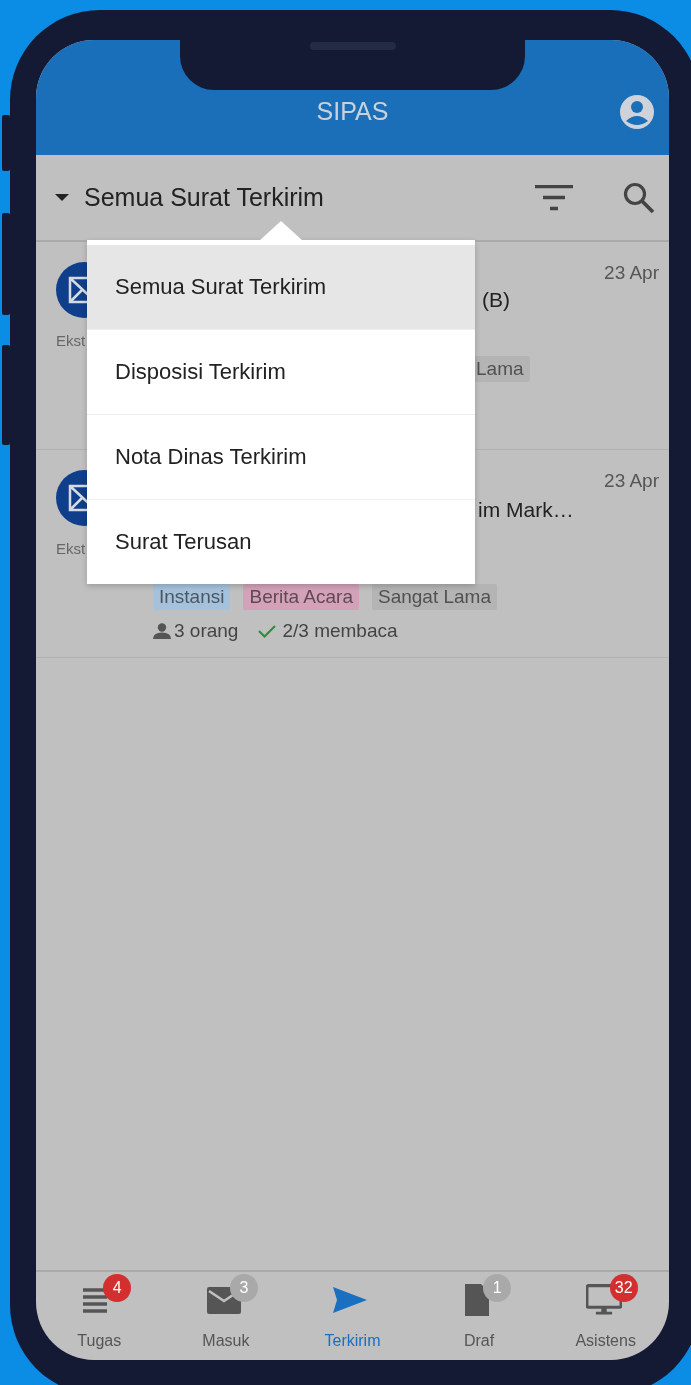  I want to click on letter-title: (B), so click(496, 299).